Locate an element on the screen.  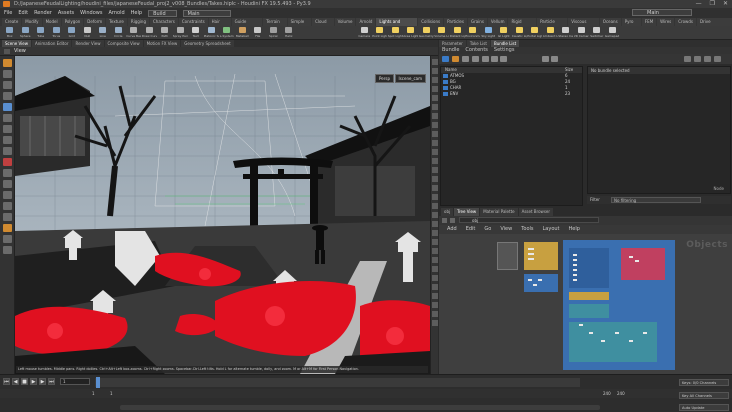
shelf-tool: Tube is located at coordinates (41, 33).